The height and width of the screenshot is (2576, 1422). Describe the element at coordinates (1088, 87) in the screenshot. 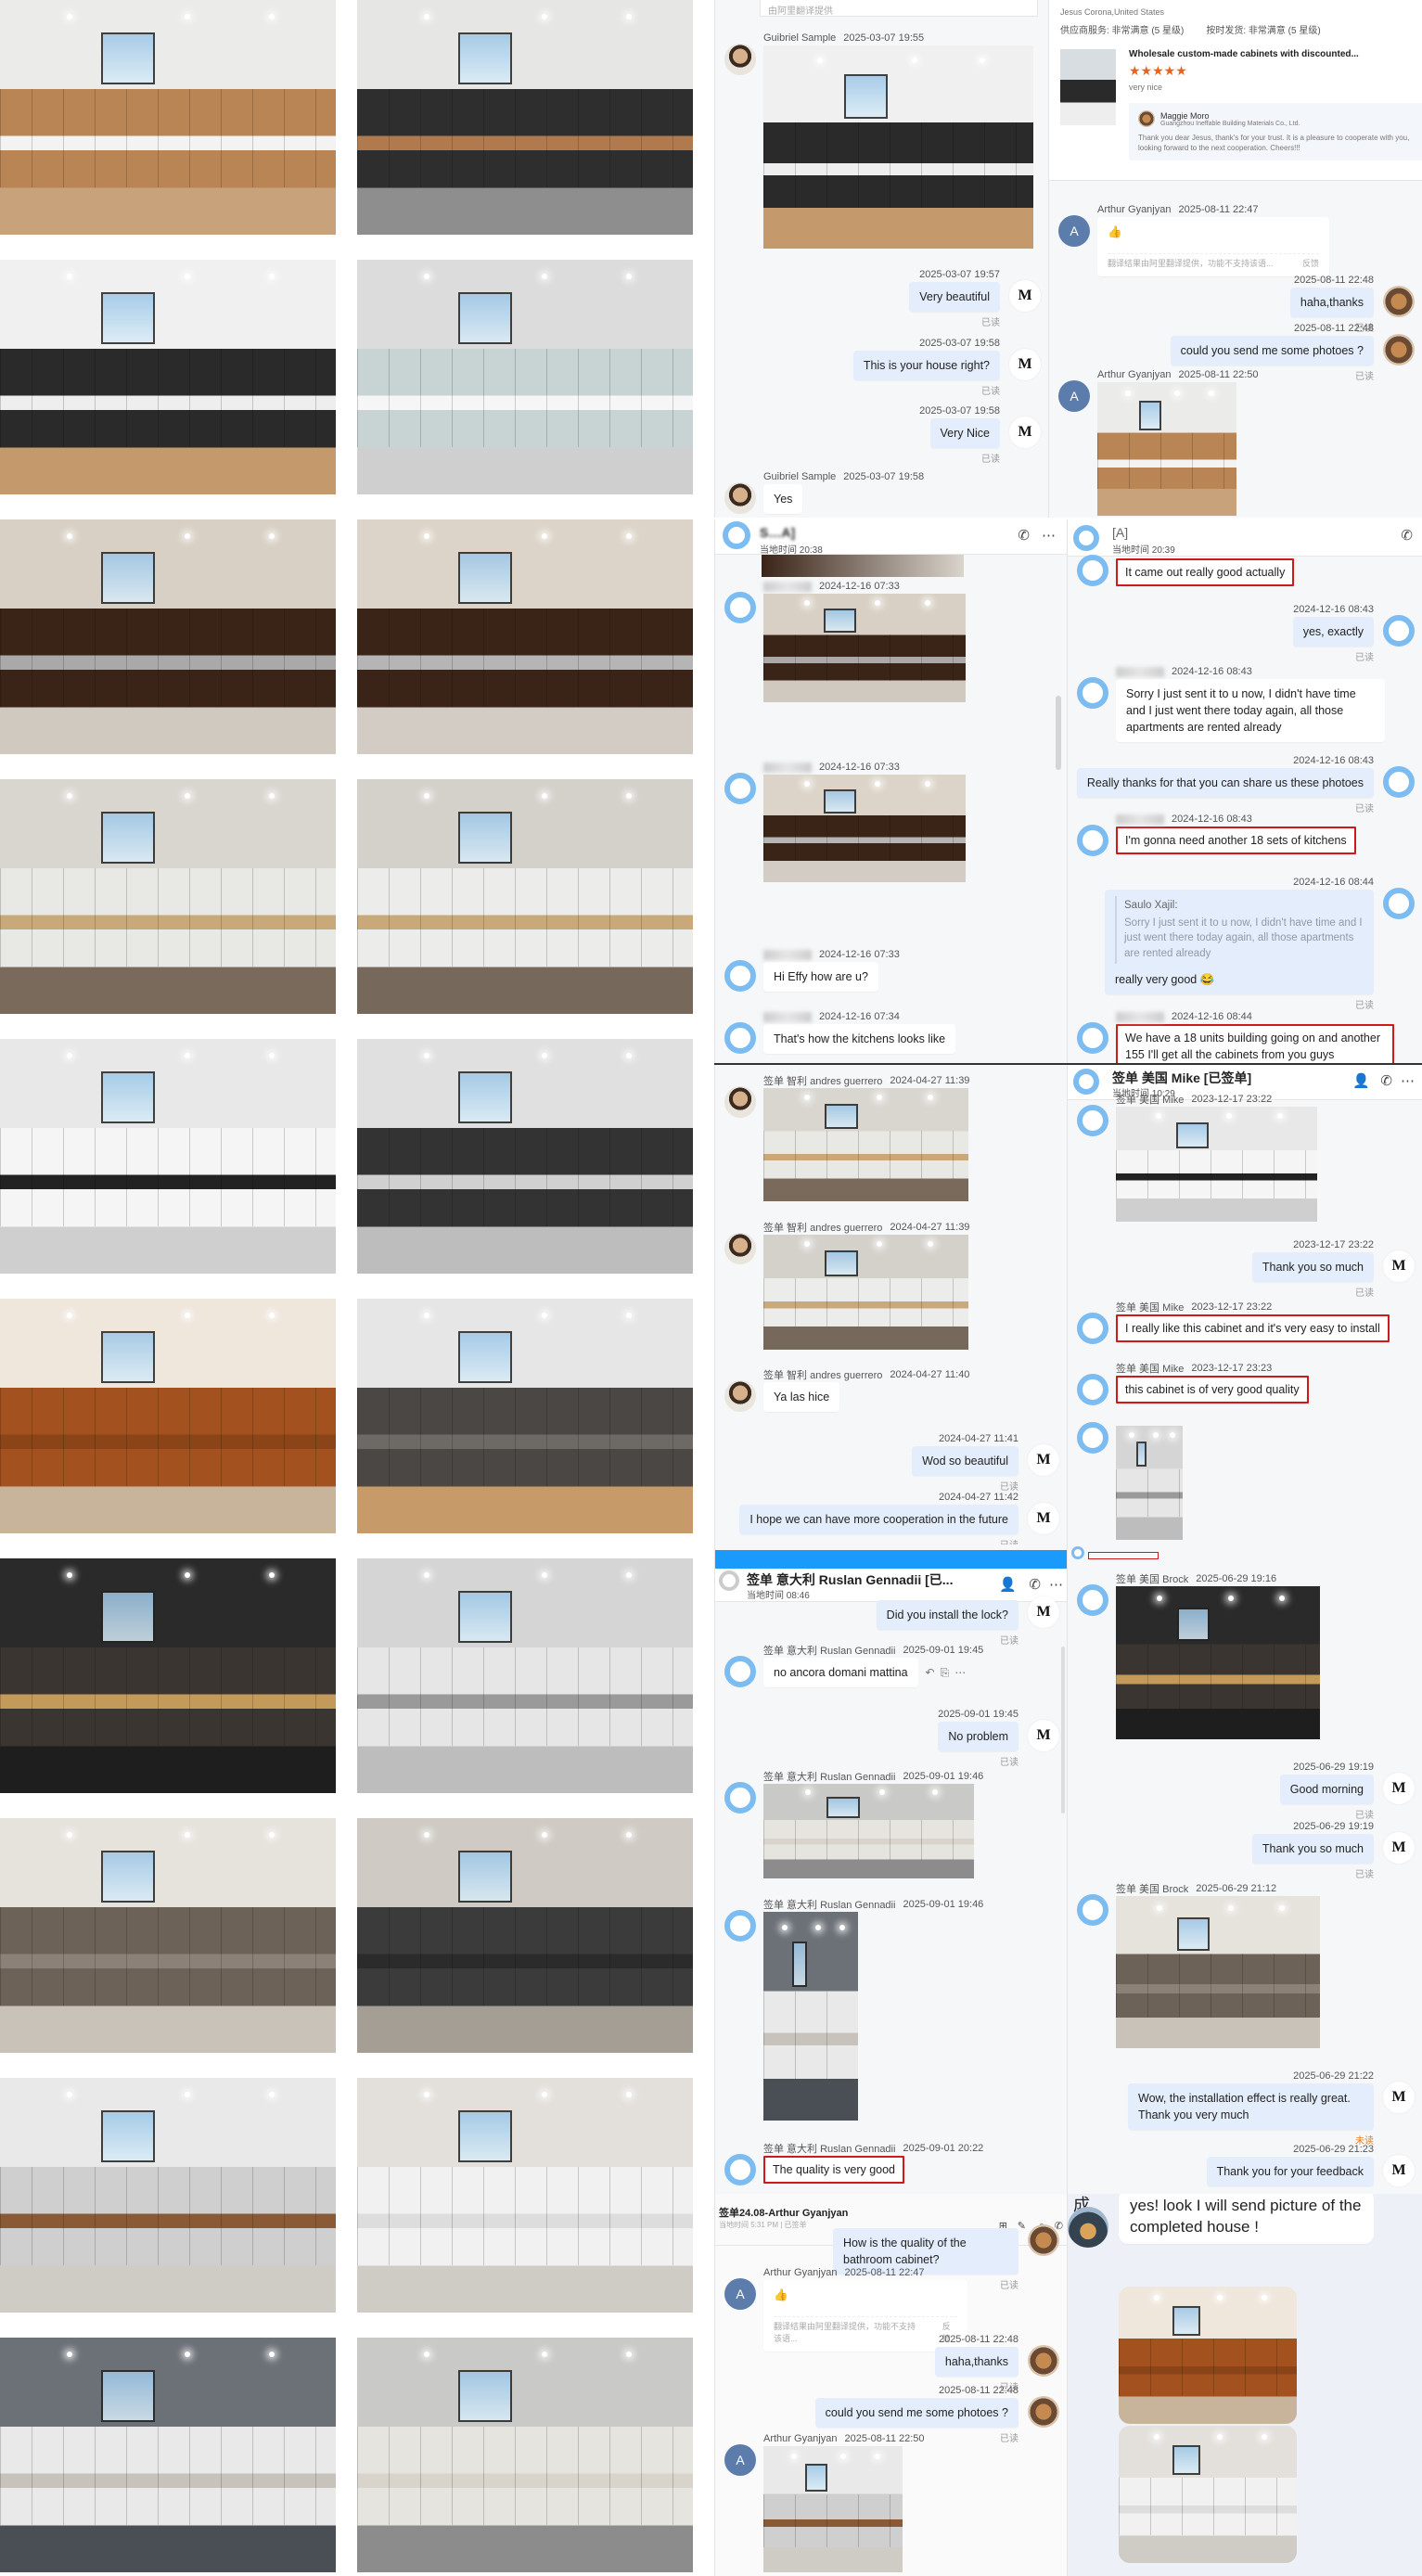

I see `product-thumbnail` at that location.